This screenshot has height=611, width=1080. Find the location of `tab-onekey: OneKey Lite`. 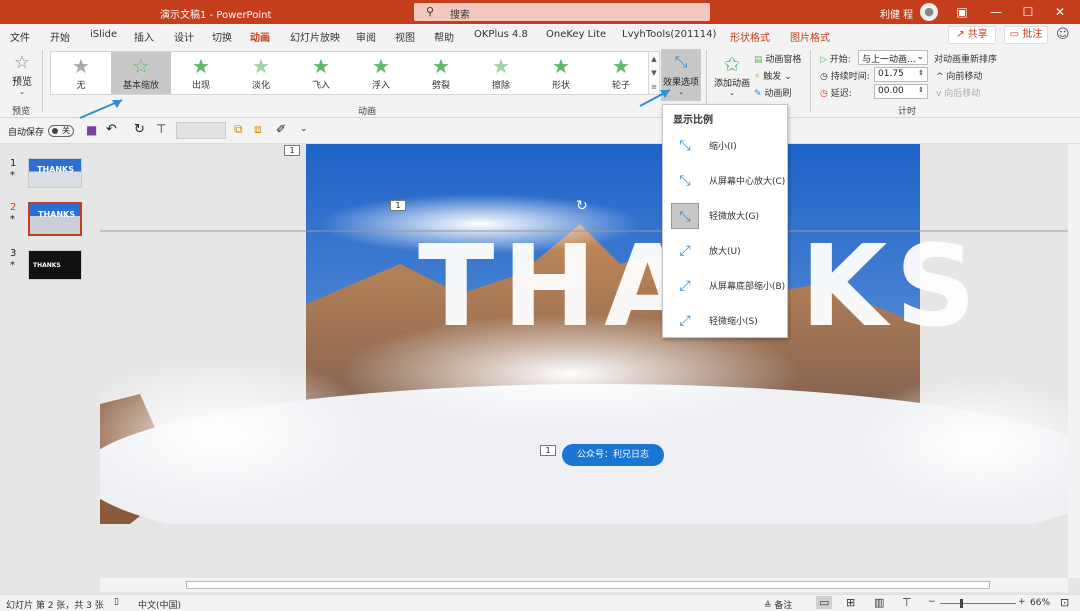

tab-onekey: OneKey Lite is located at coordinates (576, 34).